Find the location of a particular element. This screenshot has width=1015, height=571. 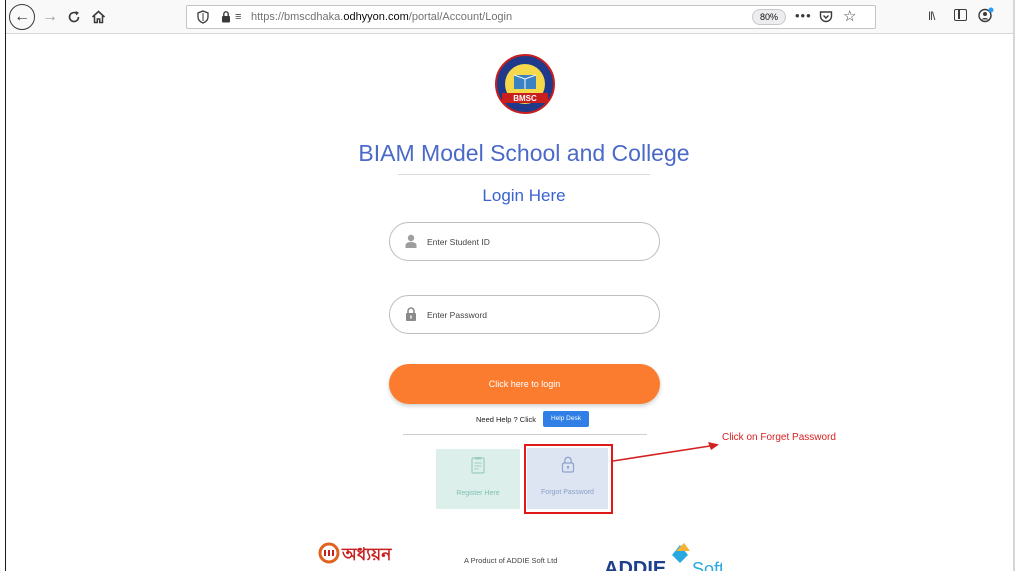

permissions-icon: ≡ is located at coordinates (238, 17).